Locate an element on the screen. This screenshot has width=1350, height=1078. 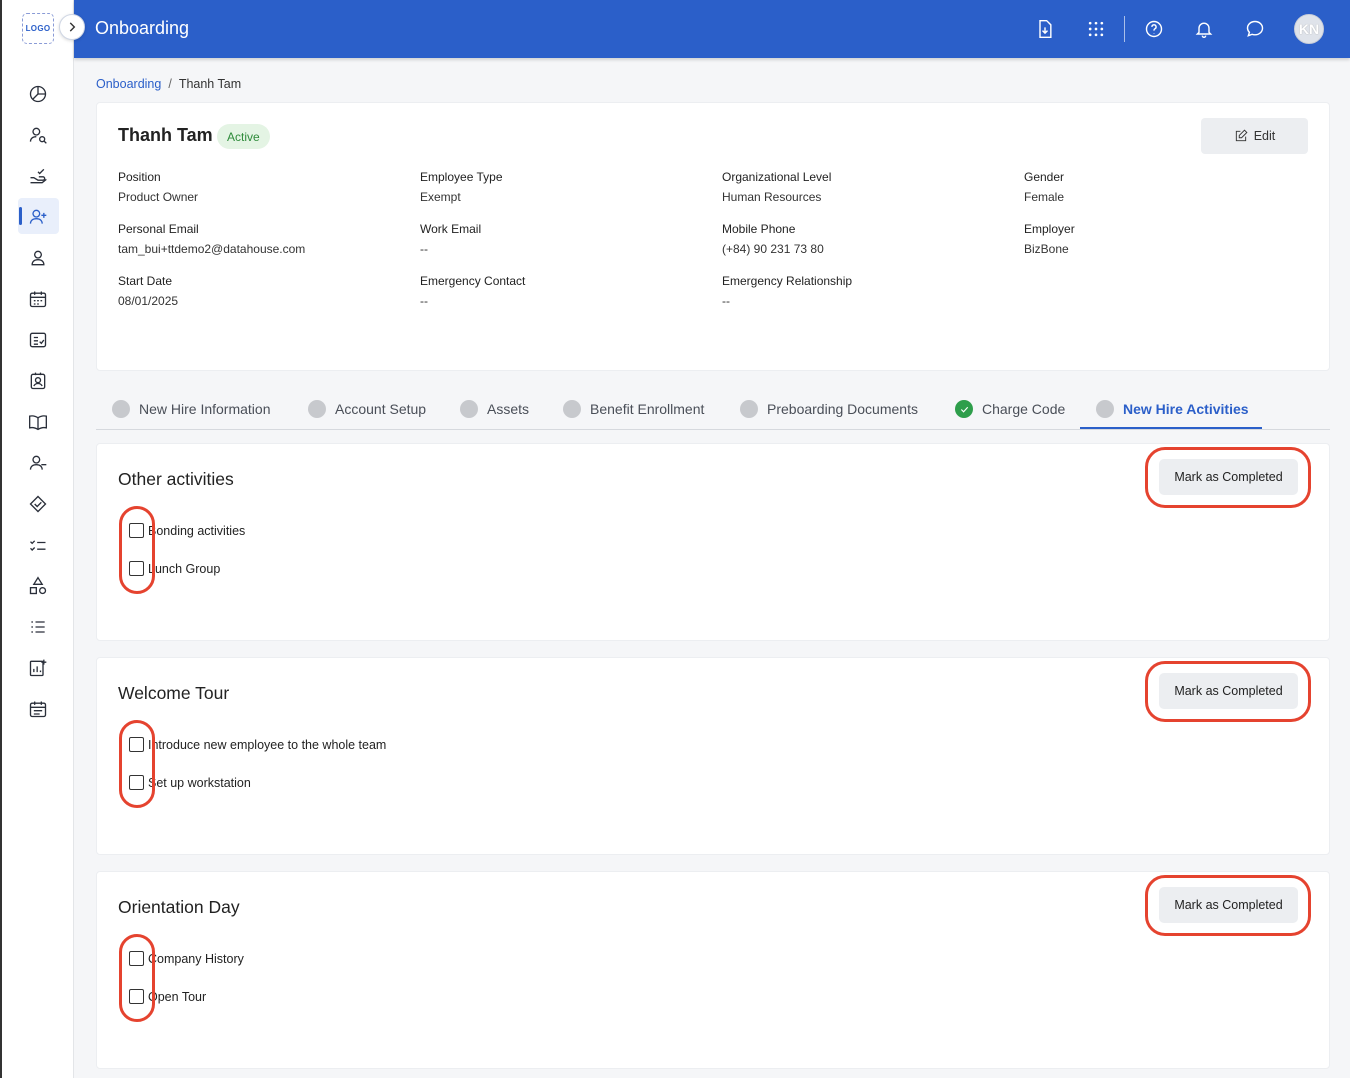
field-value: Female is located at coordinates (1044, 197).